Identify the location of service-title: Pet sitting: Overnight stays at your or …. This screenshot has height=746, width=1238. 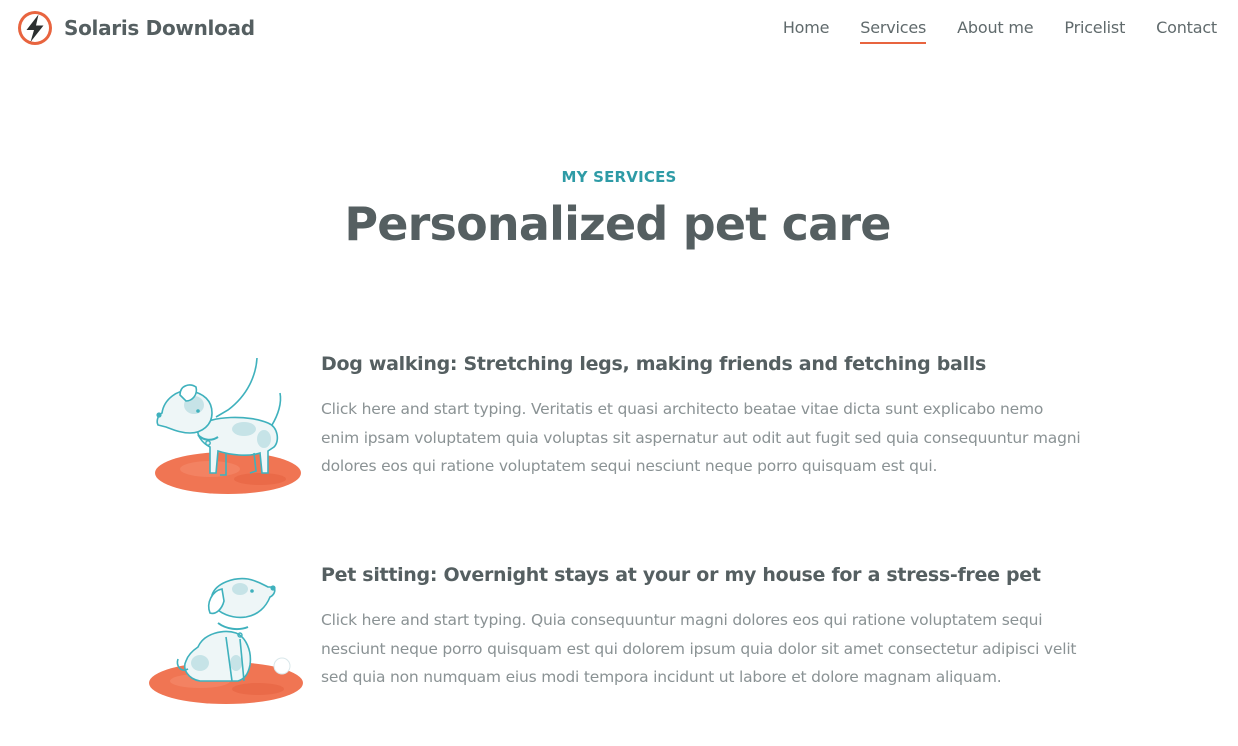
(681, 575).